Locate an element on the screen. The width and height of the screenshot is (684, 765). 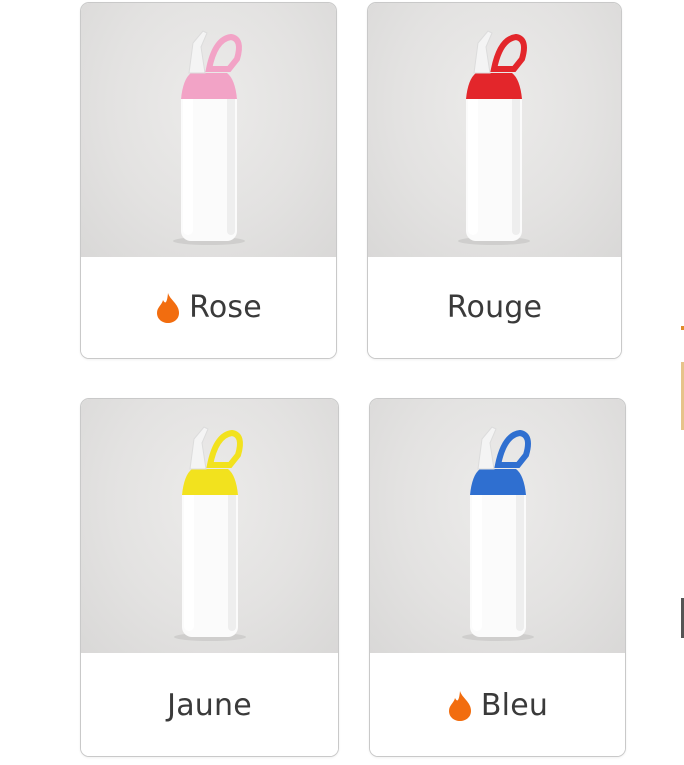
color-option-label: Jaune is located at coordinates (209, 705).